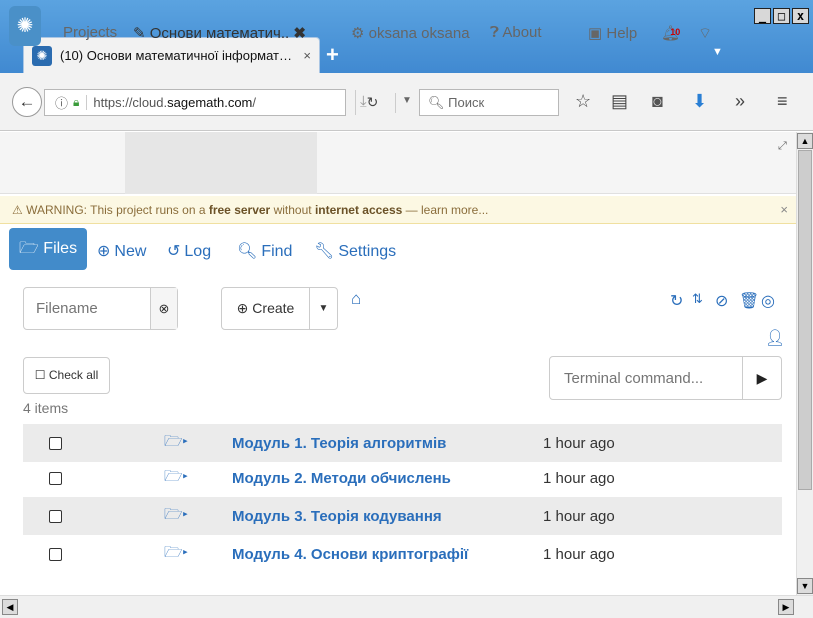 Image resolution: width=813 pixels, height=618 pixels. Describe the element at coordinates (339, 443) in the screenshot. I see `file-name: Модуль 1. Теорія алгоритмів` at that location.